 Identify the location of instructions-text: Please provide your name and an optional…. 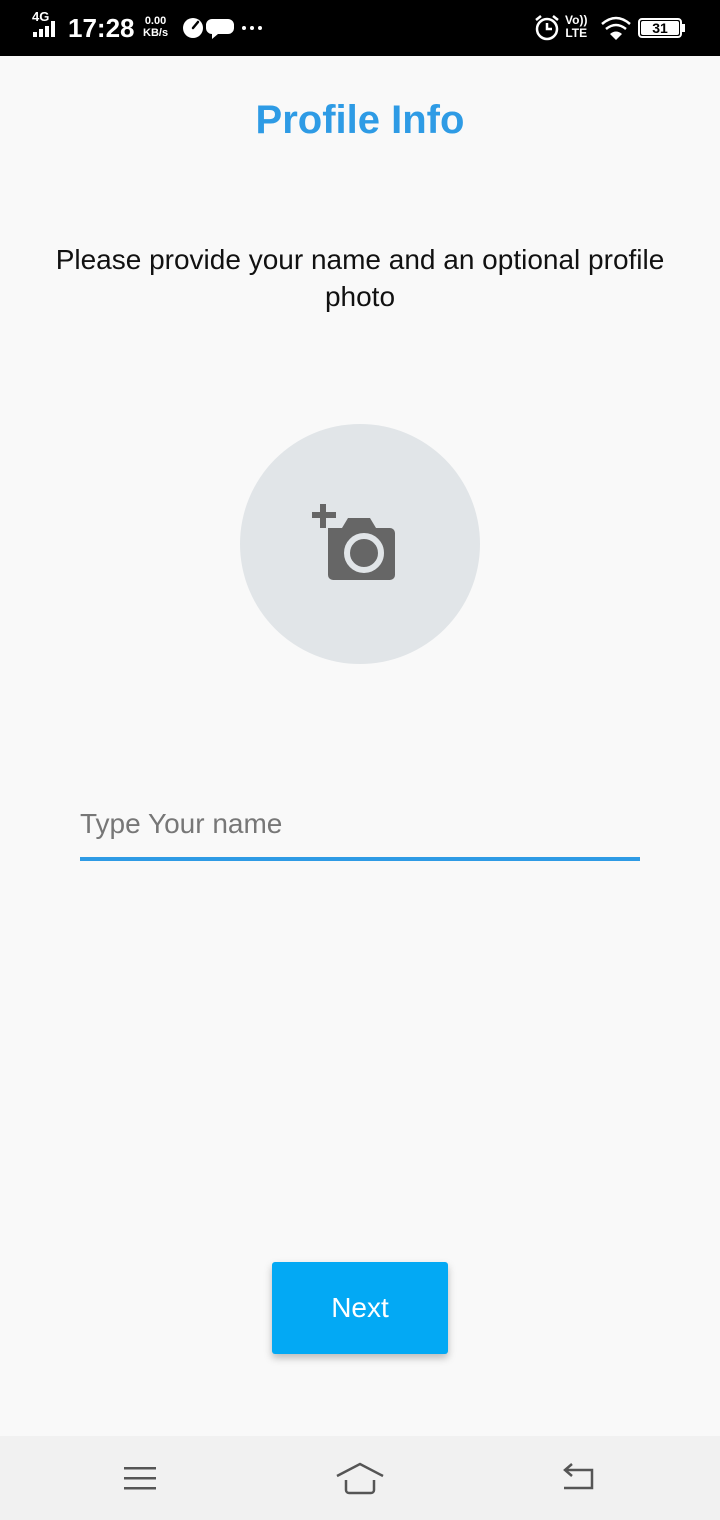
(360, 278).